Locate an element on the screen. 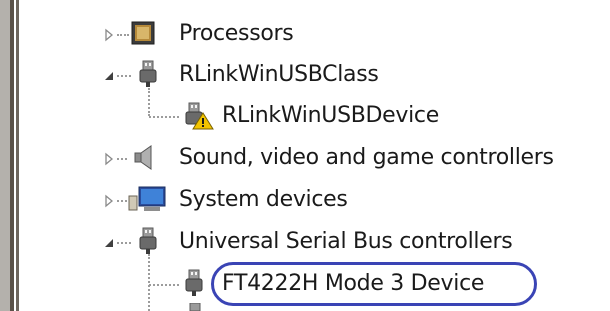 This screenshot has width=610, height=311. tree-item-system-devices: System devices is located at coordinates (305, 200).